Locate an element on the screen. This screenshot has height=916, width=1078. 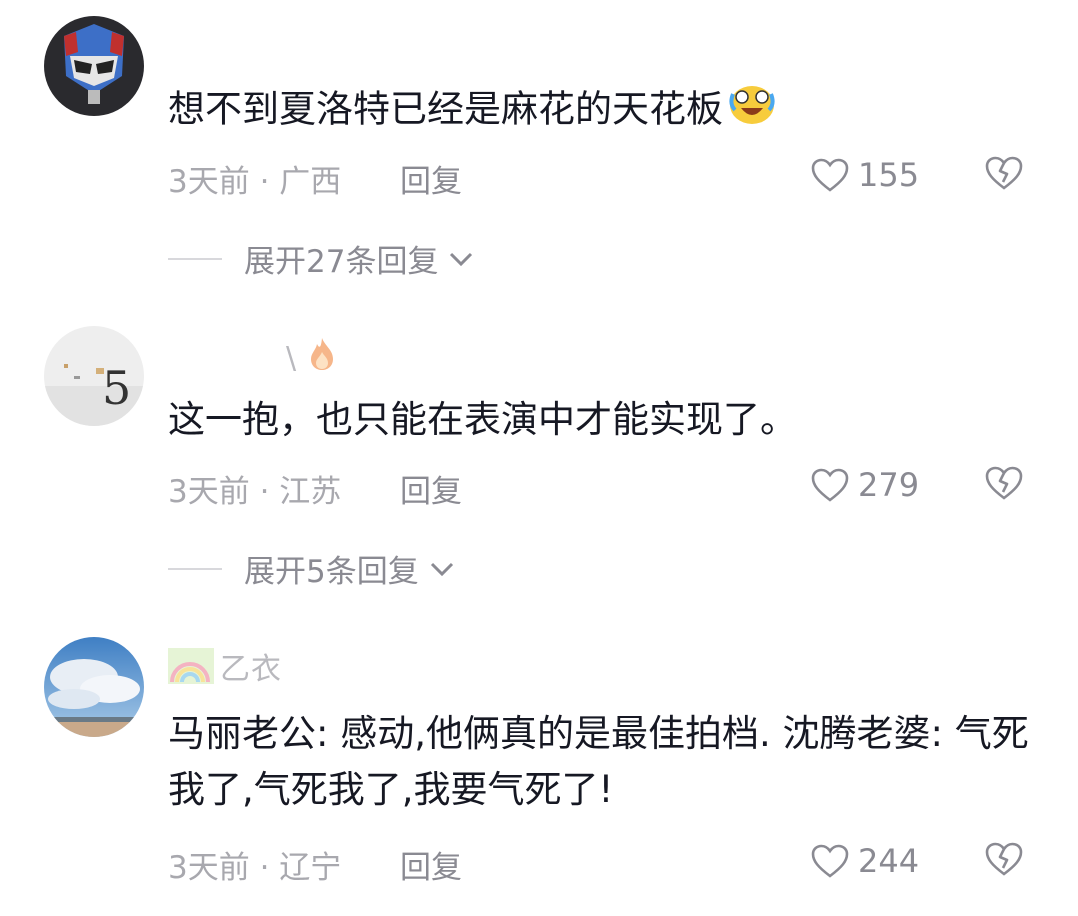
fire-emoji-icon is located at coordinates (322, 358).